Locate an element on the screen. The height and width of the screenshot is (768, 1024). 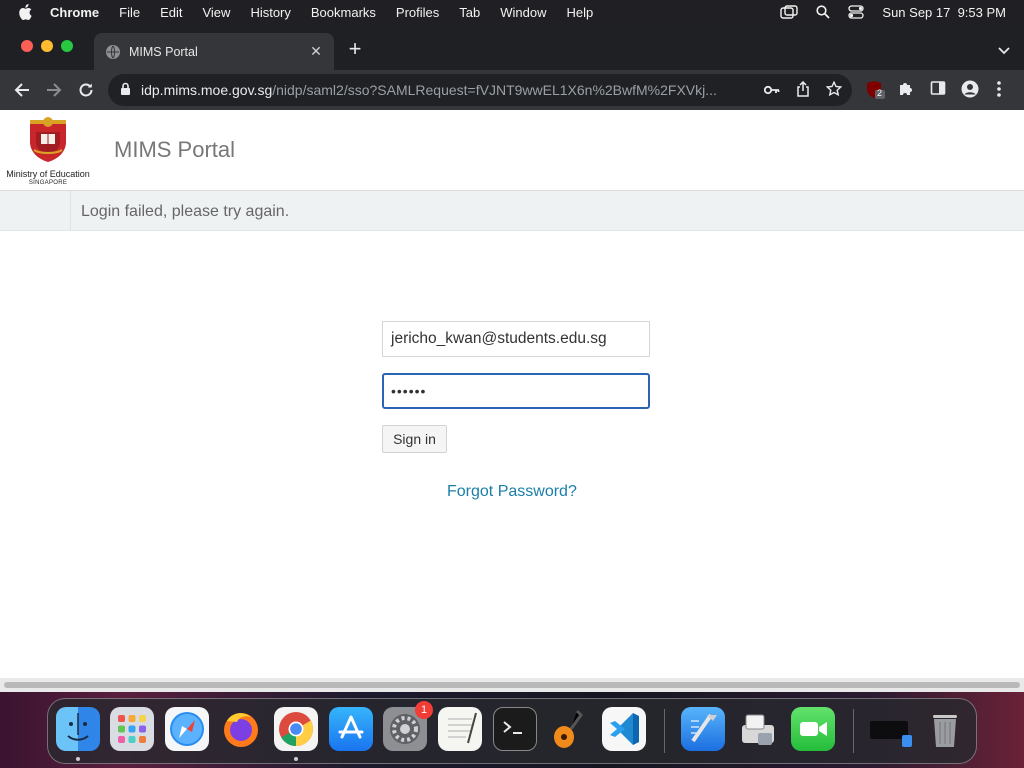
app-store-icon is located at coordinates (351, 729).